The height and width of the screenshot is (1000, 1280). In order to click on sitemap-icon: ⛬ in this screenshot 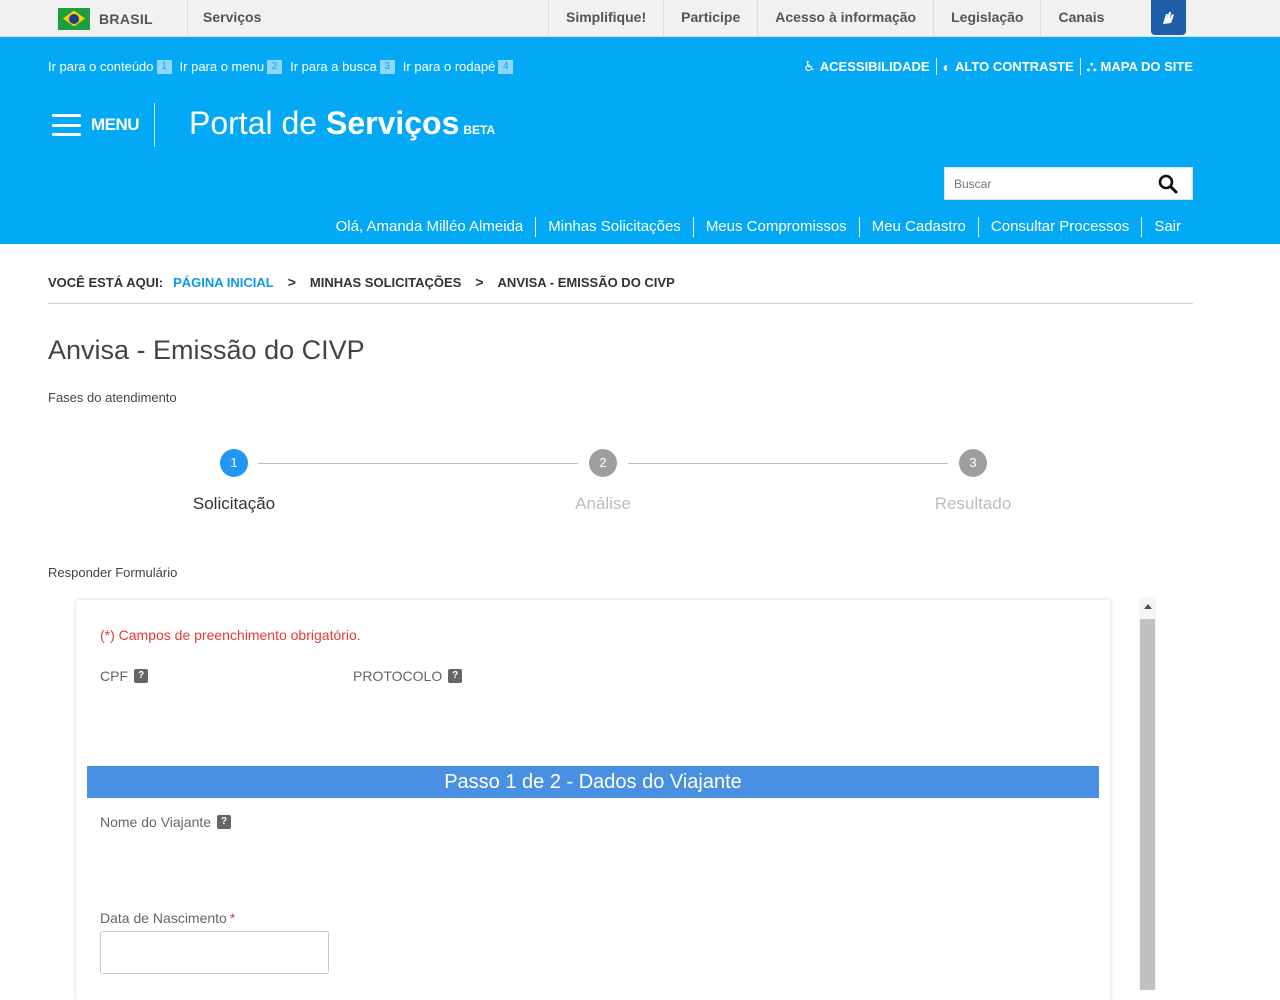, I will do `click(1091, 66)`.